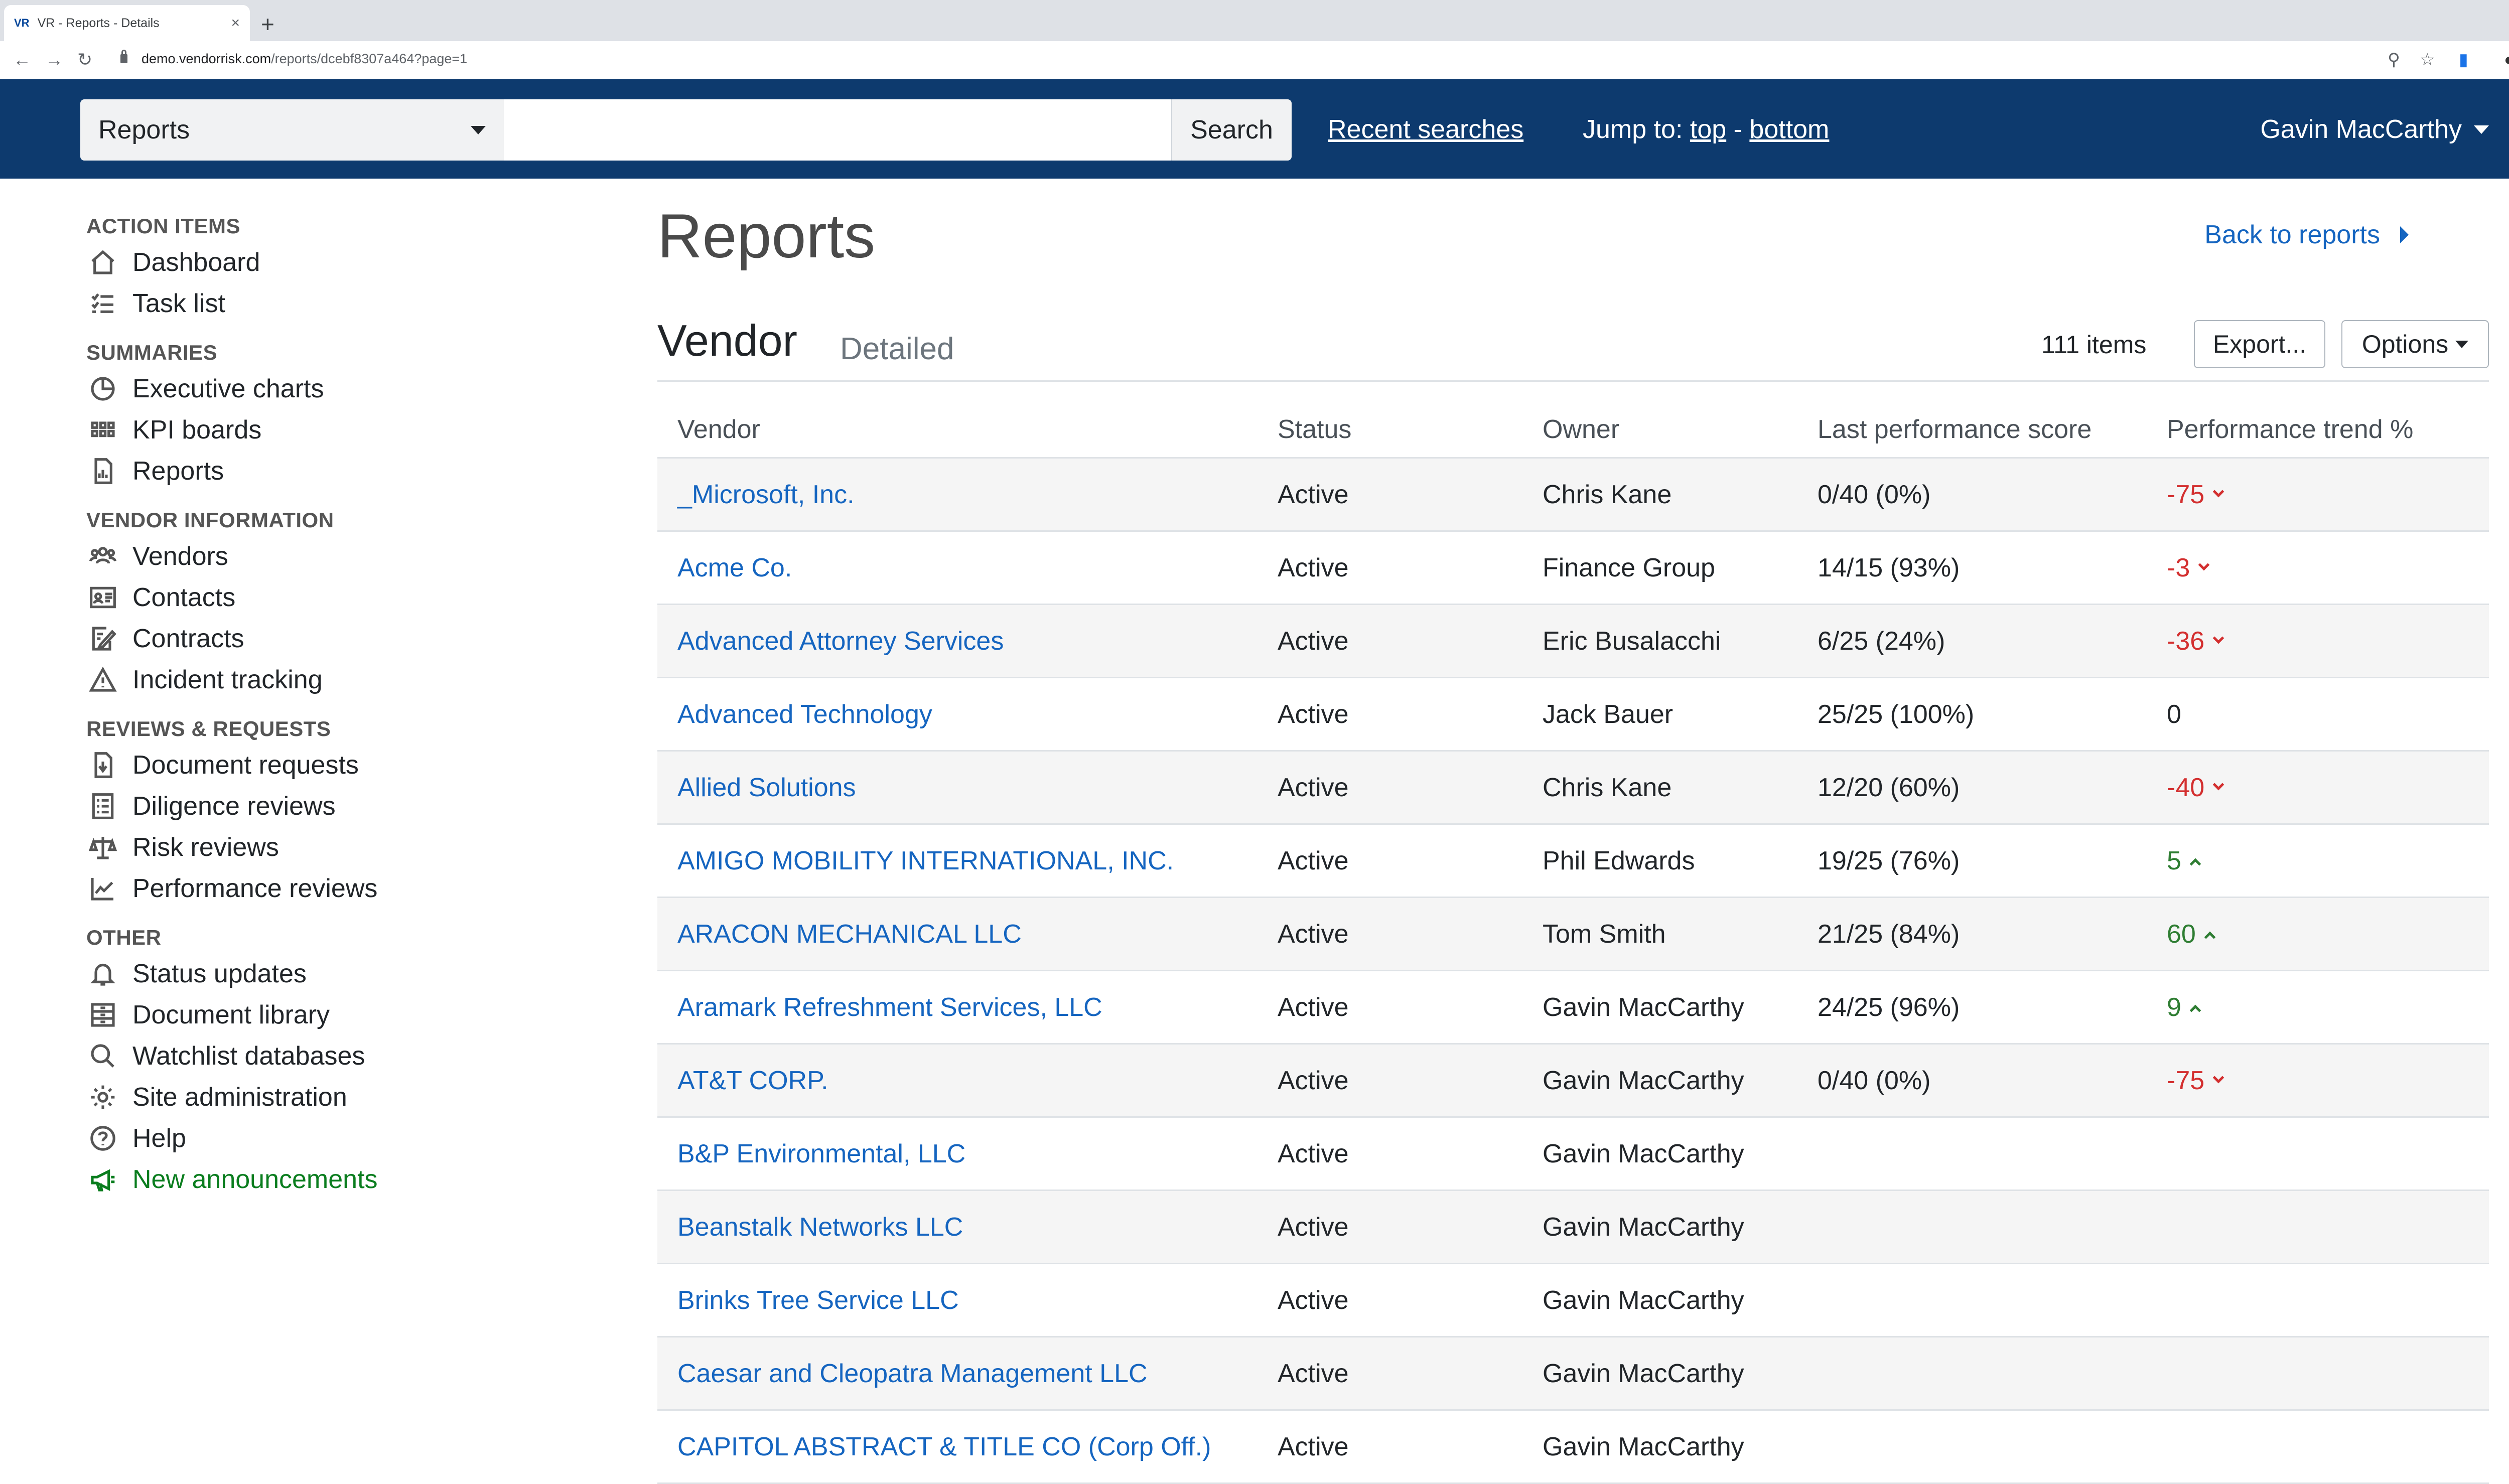 This screenshot has width=2509, height=1484. Describe the element at coordinates (337, 765) in the screenshot. I see `sidebar-item-document-requests: Document requests` at that location.